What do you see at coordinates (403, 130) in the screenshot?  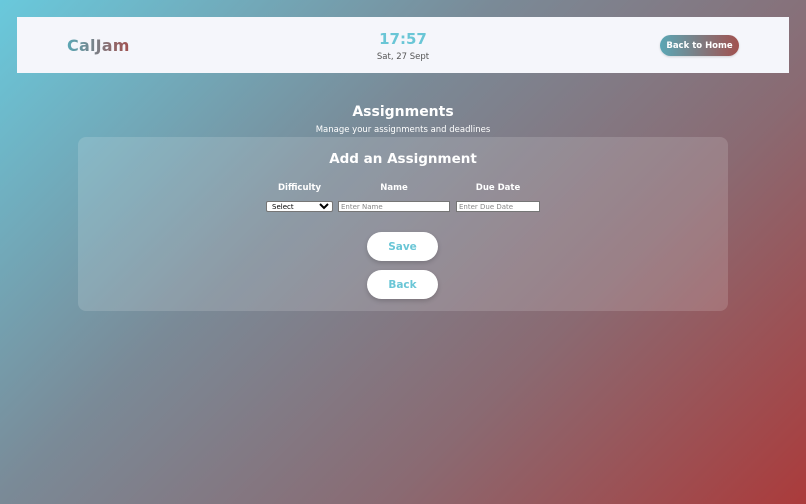 I see `page-subtitle: Manage your assignments and deadlines` at bounding box center [403, 130].